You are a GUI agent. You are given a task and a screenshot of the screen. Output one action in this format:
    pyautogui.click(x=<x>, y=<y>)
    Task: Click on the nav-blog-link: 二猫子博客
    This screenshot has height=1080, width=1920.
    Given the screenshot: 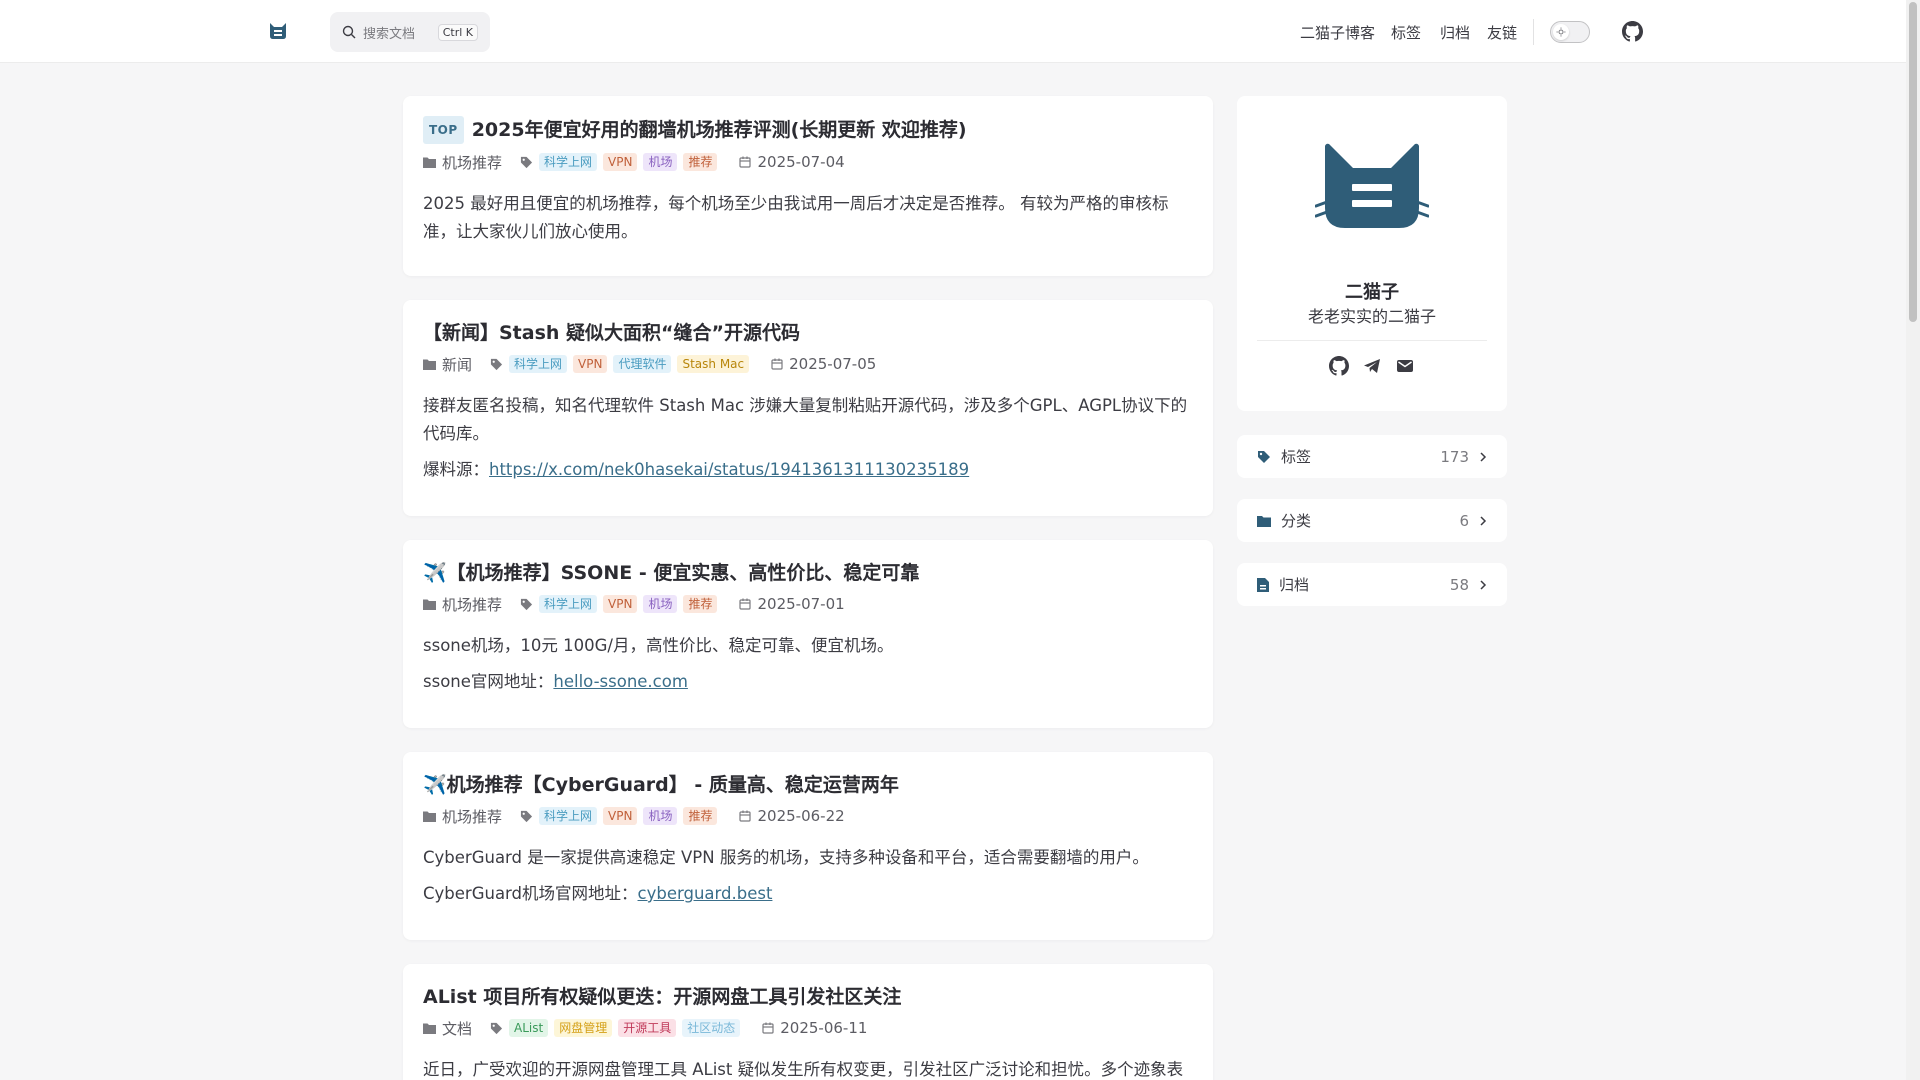 What is the action you would take?
    pyautogui.click(x=1337, y=32)
    